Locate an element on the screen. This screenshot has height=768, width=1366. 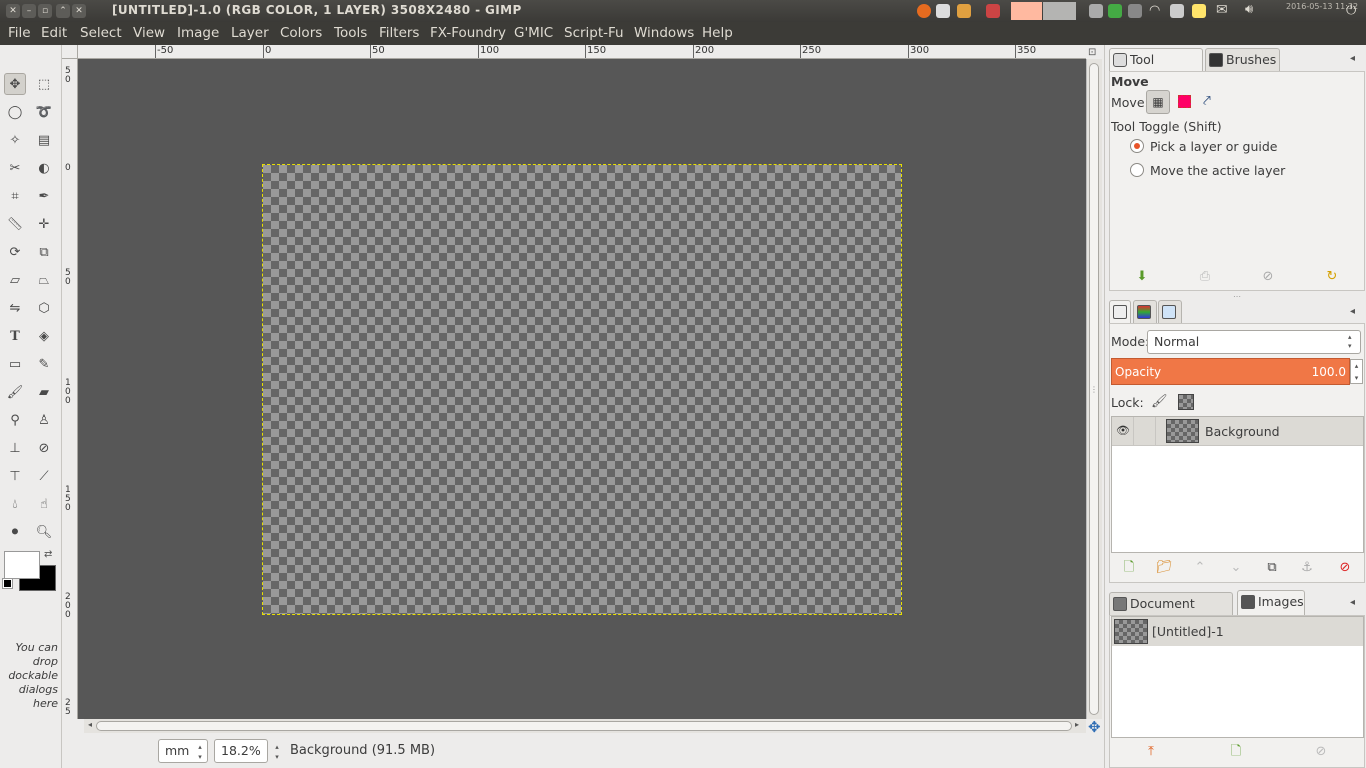
zoom-field: 18.2% is located at coordinates (241, 751).